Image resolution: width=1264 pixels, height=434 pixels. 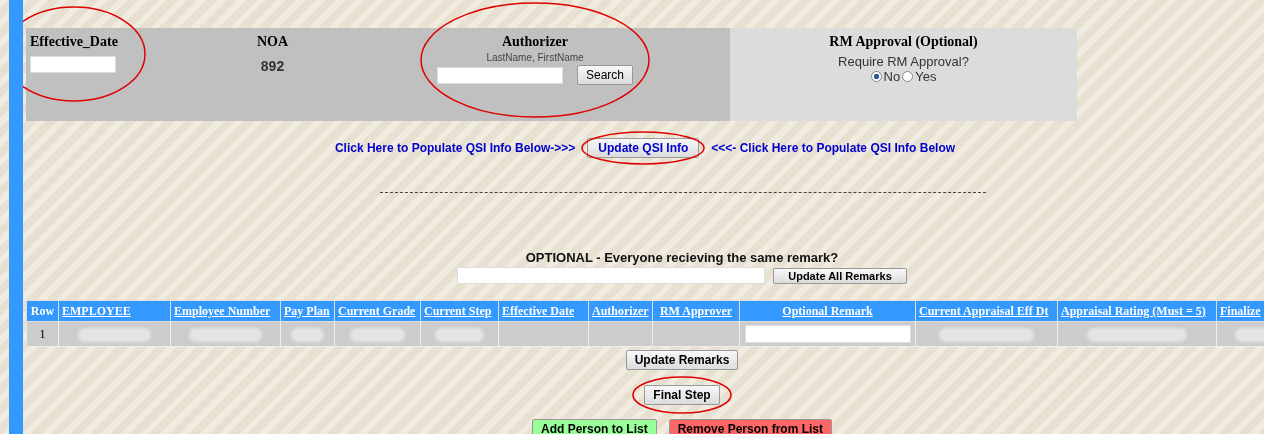 What do you see at coordinates (682, 360) in the screenshot?
I see `update-remarks-button: Update Remarks` at bounding box center [682, 360].